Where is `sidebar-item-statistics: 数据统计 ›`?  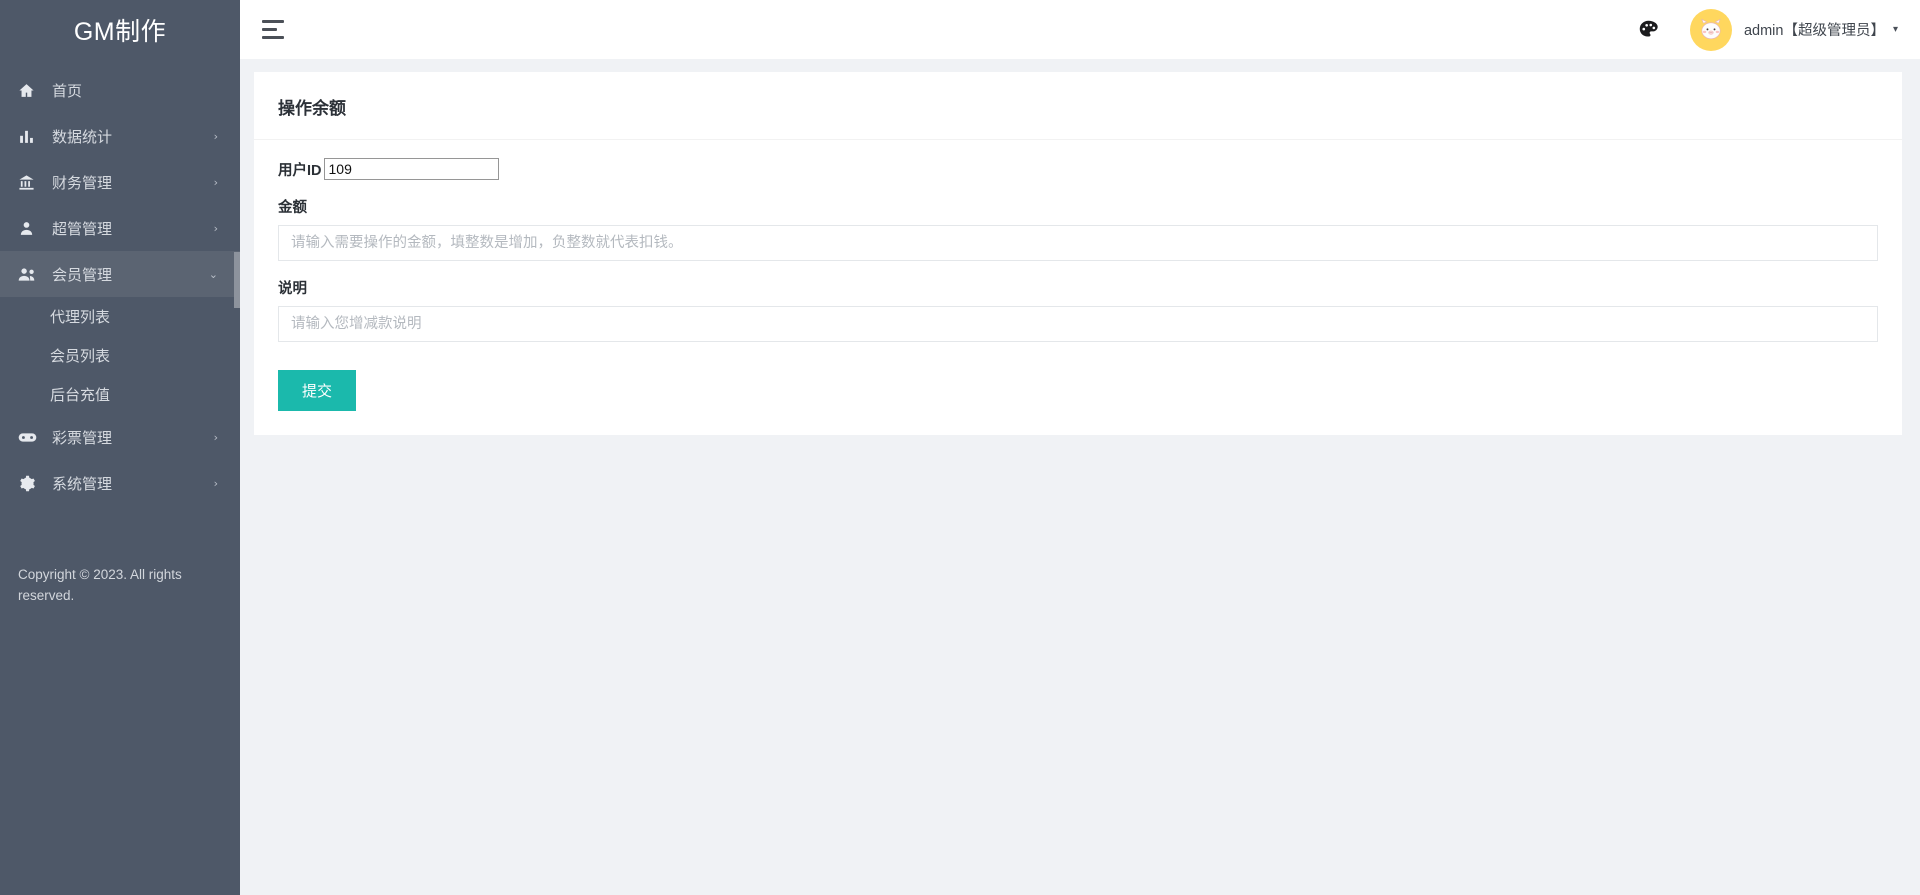 sidebar-item-statistics: 数据统计 › is located at coordinates (120, 136).